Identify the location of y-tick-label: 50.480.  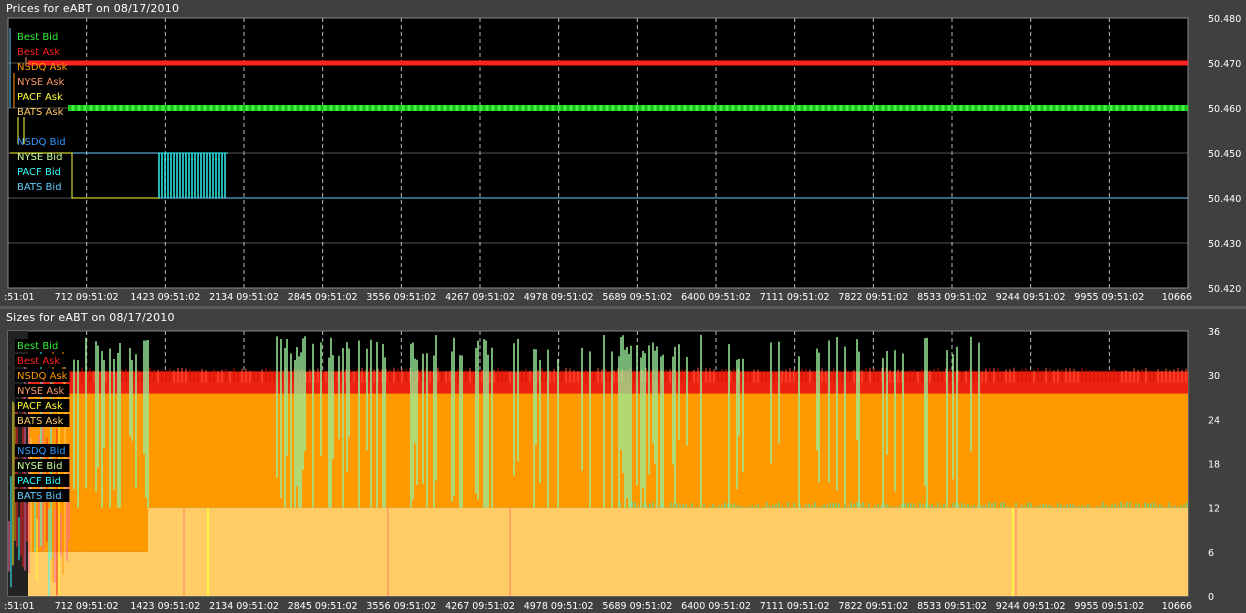
(1224, 19).